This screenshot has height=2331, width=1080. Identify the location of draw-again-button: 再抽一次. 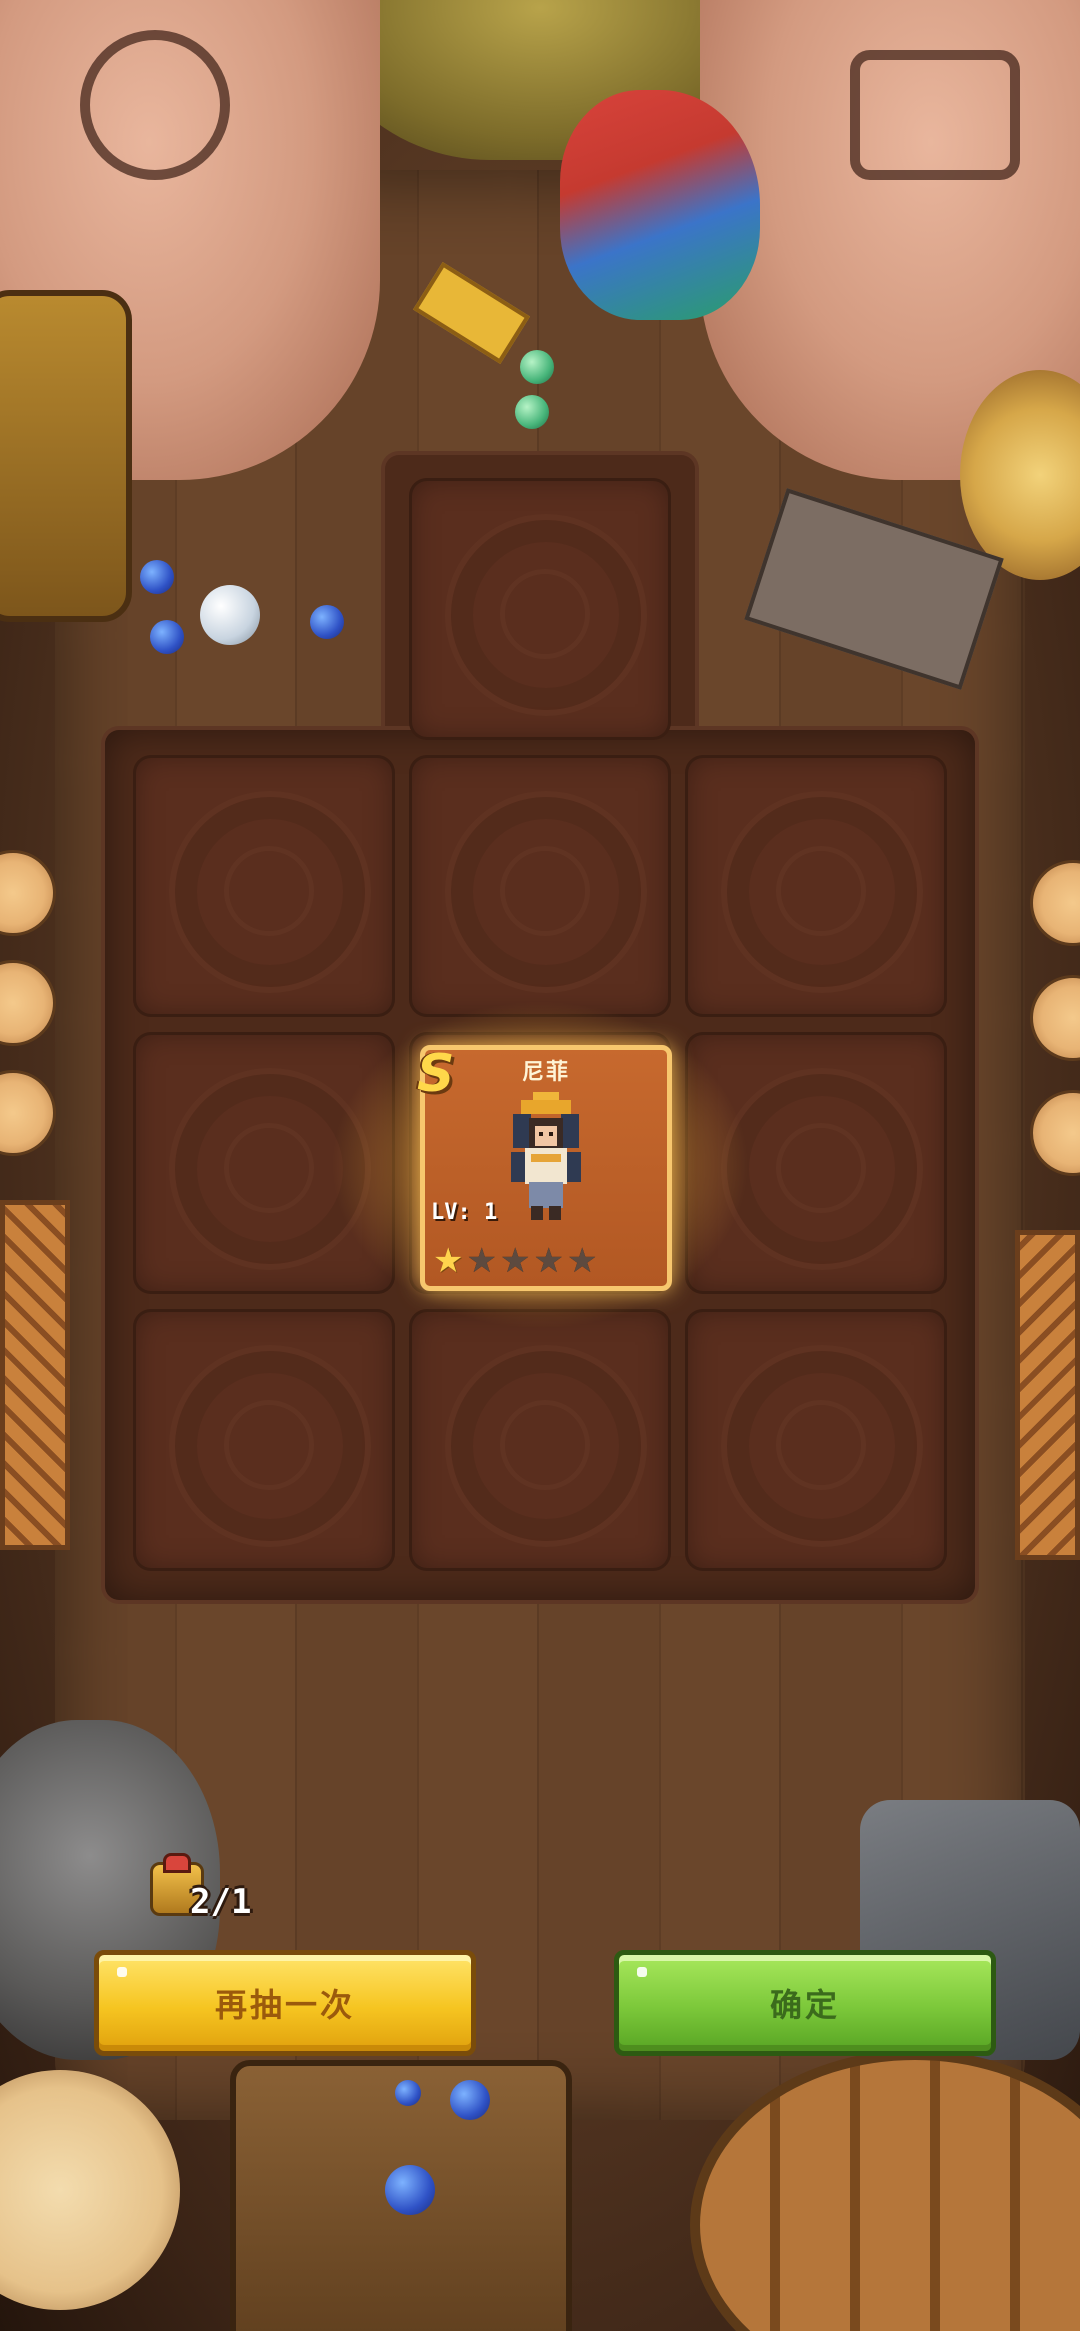
(285, 2003).